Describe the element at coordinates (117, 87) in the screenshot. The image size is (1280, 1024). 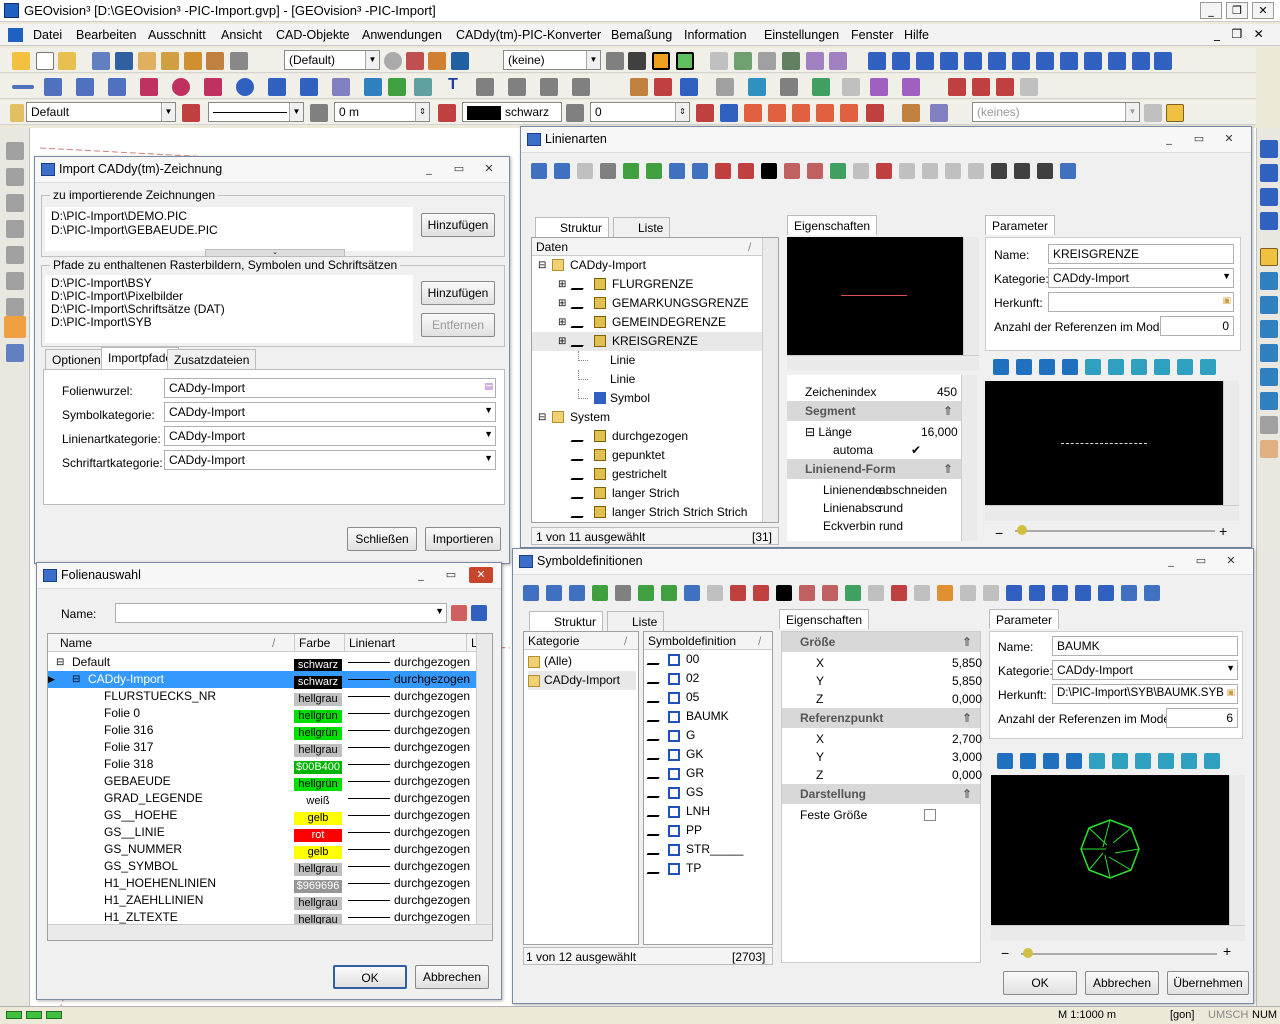
I see `spline-icon` at that location.